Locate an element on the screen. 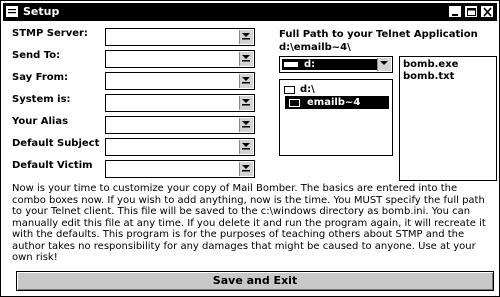 Image resolution: width=500 pixels, height=297 pixels. drive-label: d: is located at coordinates (310, 64).